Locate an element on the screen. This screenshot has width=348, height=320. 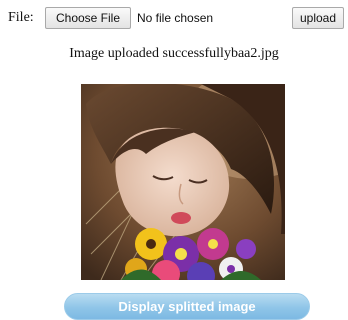
file-label: File: is located at coordinates (21, 17).